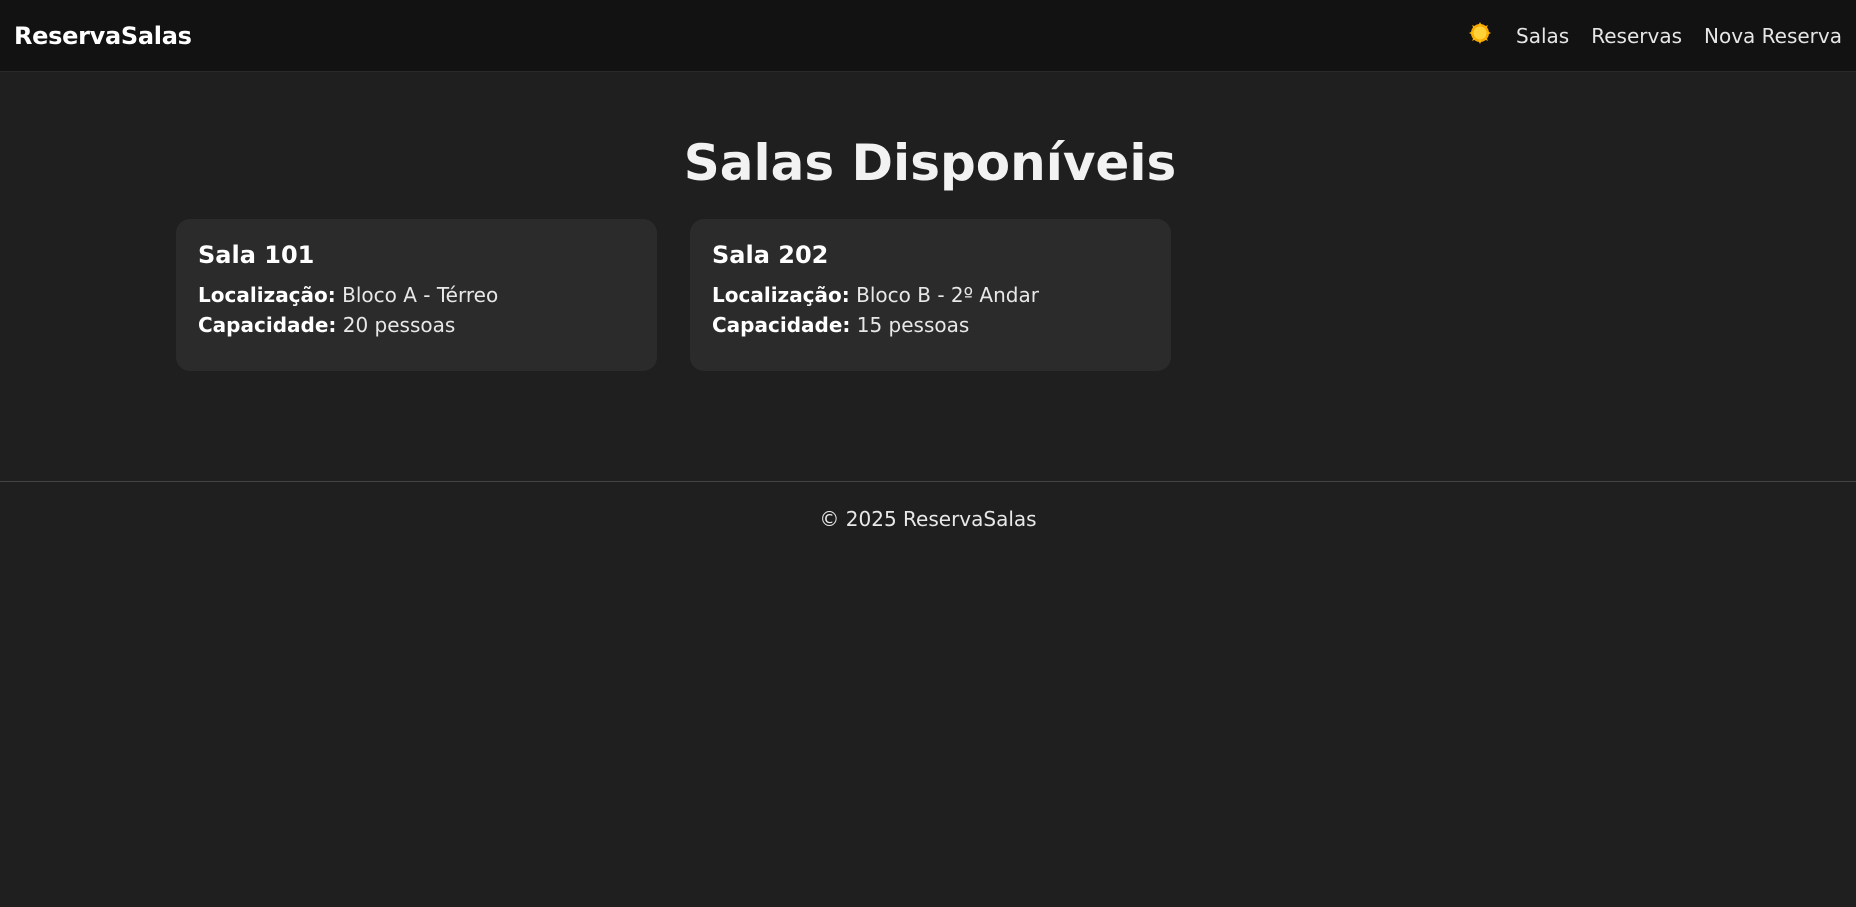  What do you see at coordinates (930, 163) in the screenshot?
I see `page-title: Salas Disponíveis` at bounding box center [930, 163].